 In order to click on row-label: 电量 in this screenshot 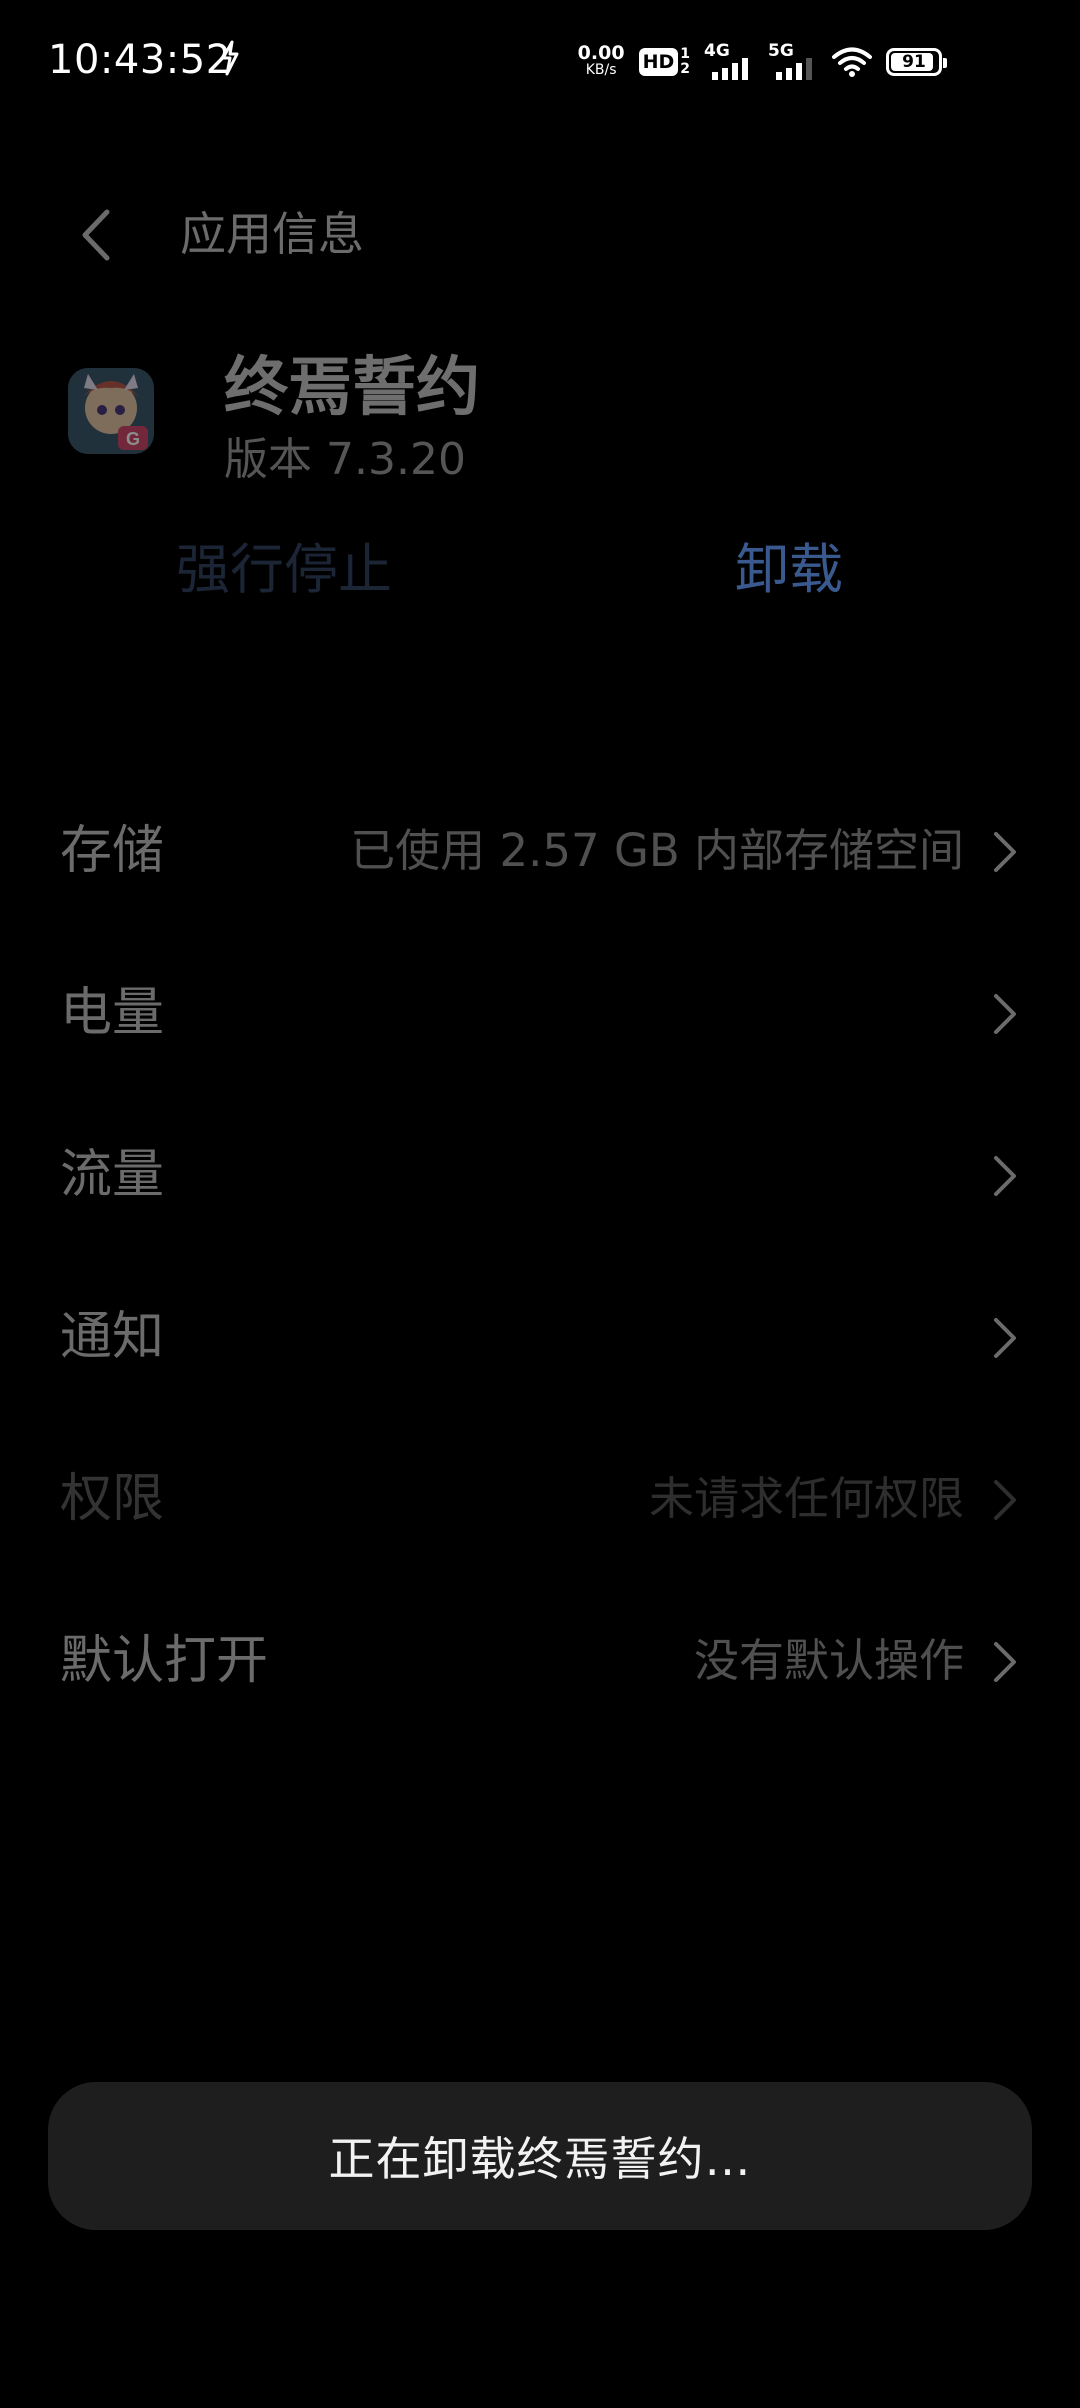, I will do `click(112, 1013)`.